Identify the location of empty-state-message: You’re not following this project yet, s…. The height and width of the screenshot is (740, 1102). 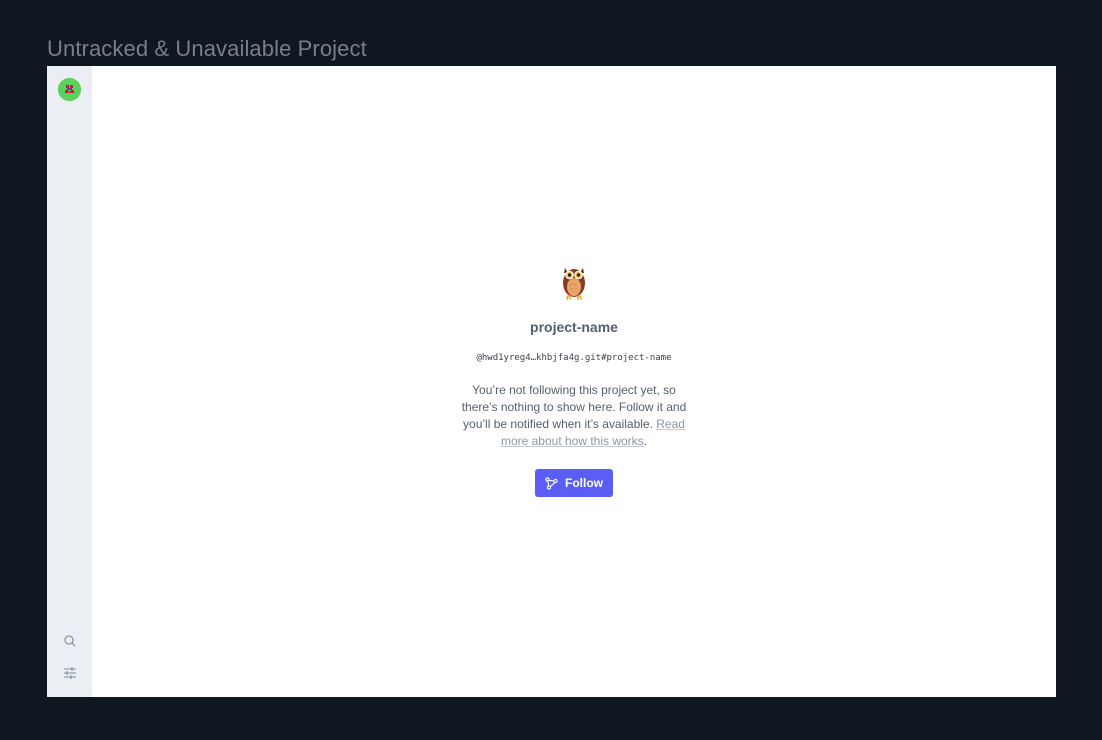
(574, 416).